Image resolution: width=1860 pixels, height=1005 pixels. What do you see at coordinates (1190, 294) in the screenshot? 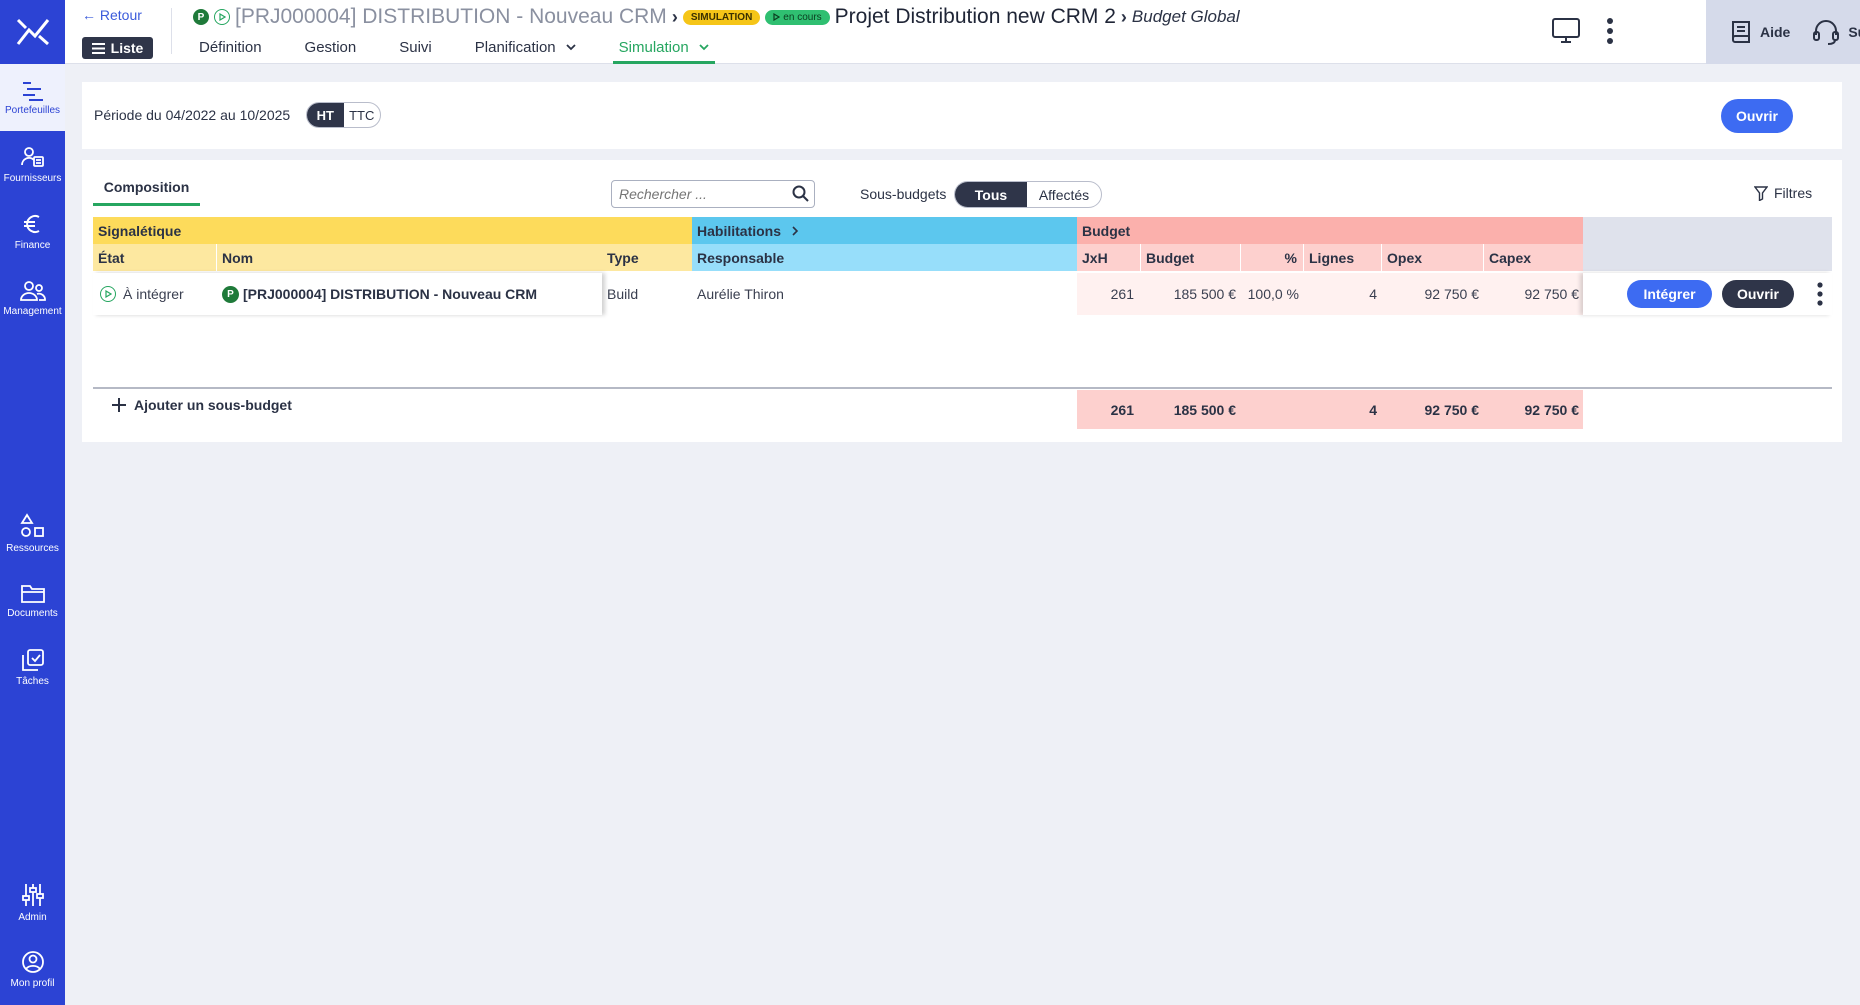
I see `cell-budget: 185 500 €` at bounding box center [1190, 294].